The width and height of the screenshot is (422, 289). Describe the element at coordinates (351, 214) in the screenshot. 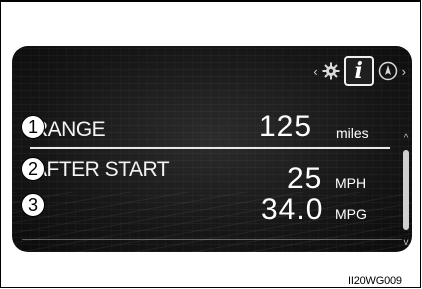

I see `fuel-economy-unit: MPG` at that location.